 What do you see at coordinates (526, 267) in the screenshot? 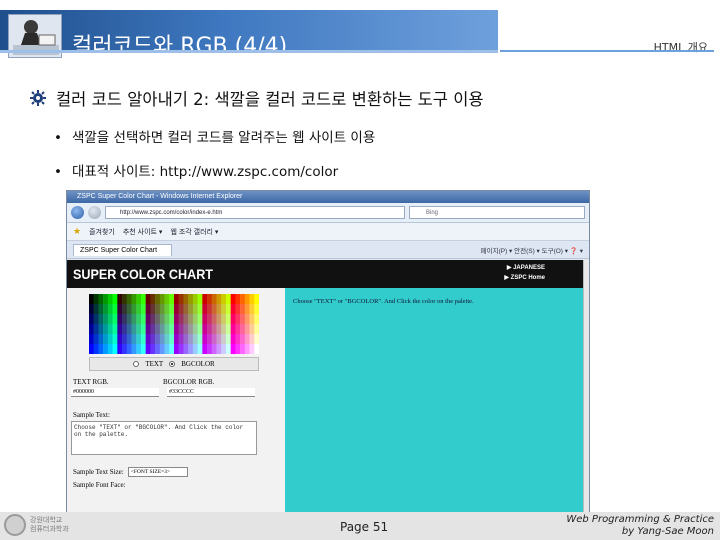
I see `link-japanese: JAPANESE` at bounding box center [526, 267].